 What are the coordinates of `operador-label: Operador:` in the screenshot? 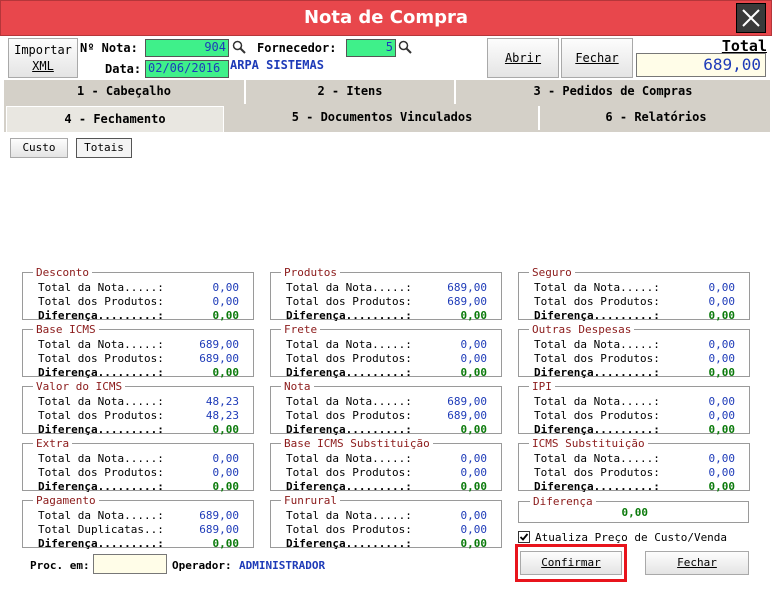 It's located at (202, 565).